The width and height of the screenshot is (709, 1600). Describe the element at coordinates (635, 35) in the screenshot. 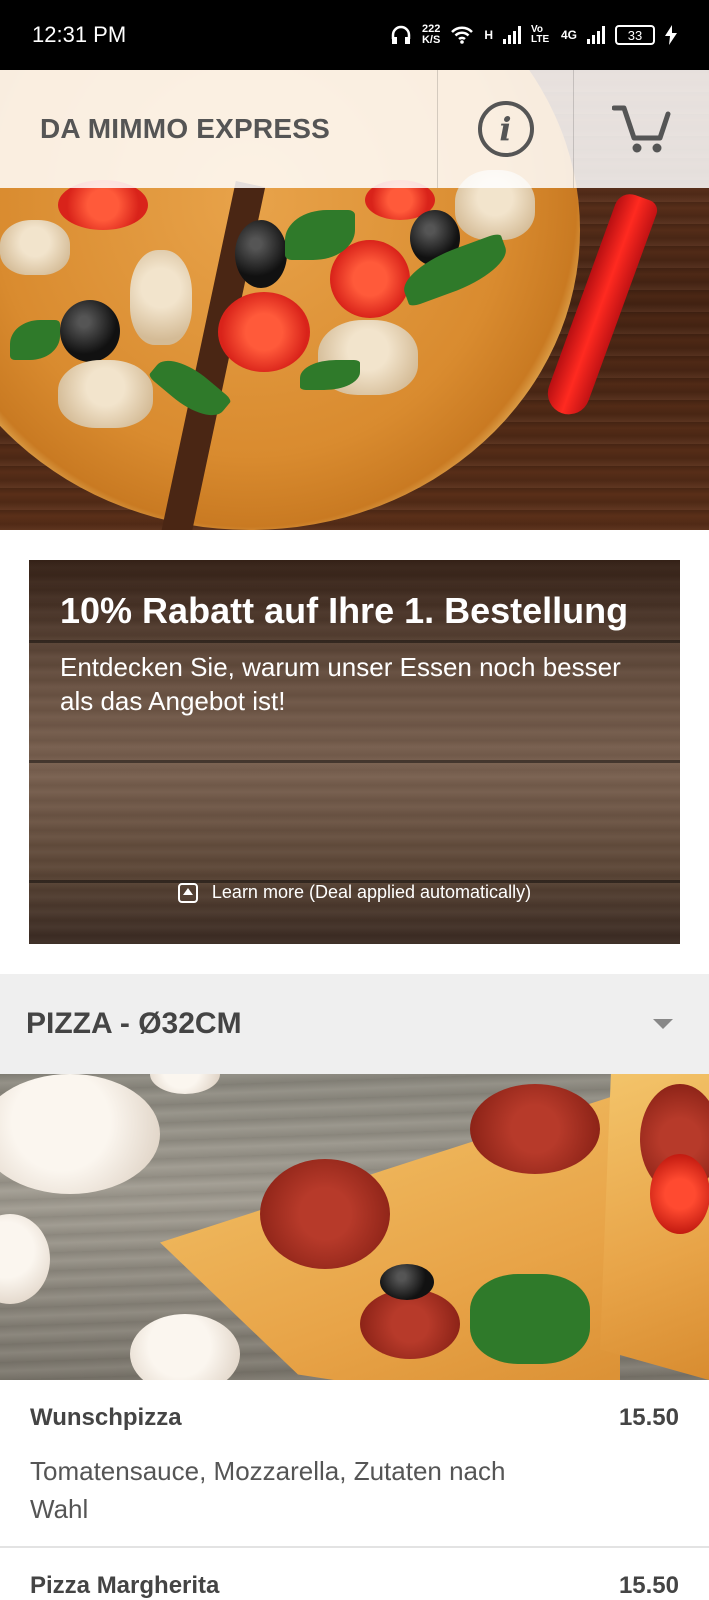

I see `battery-icon: 33` at that location.